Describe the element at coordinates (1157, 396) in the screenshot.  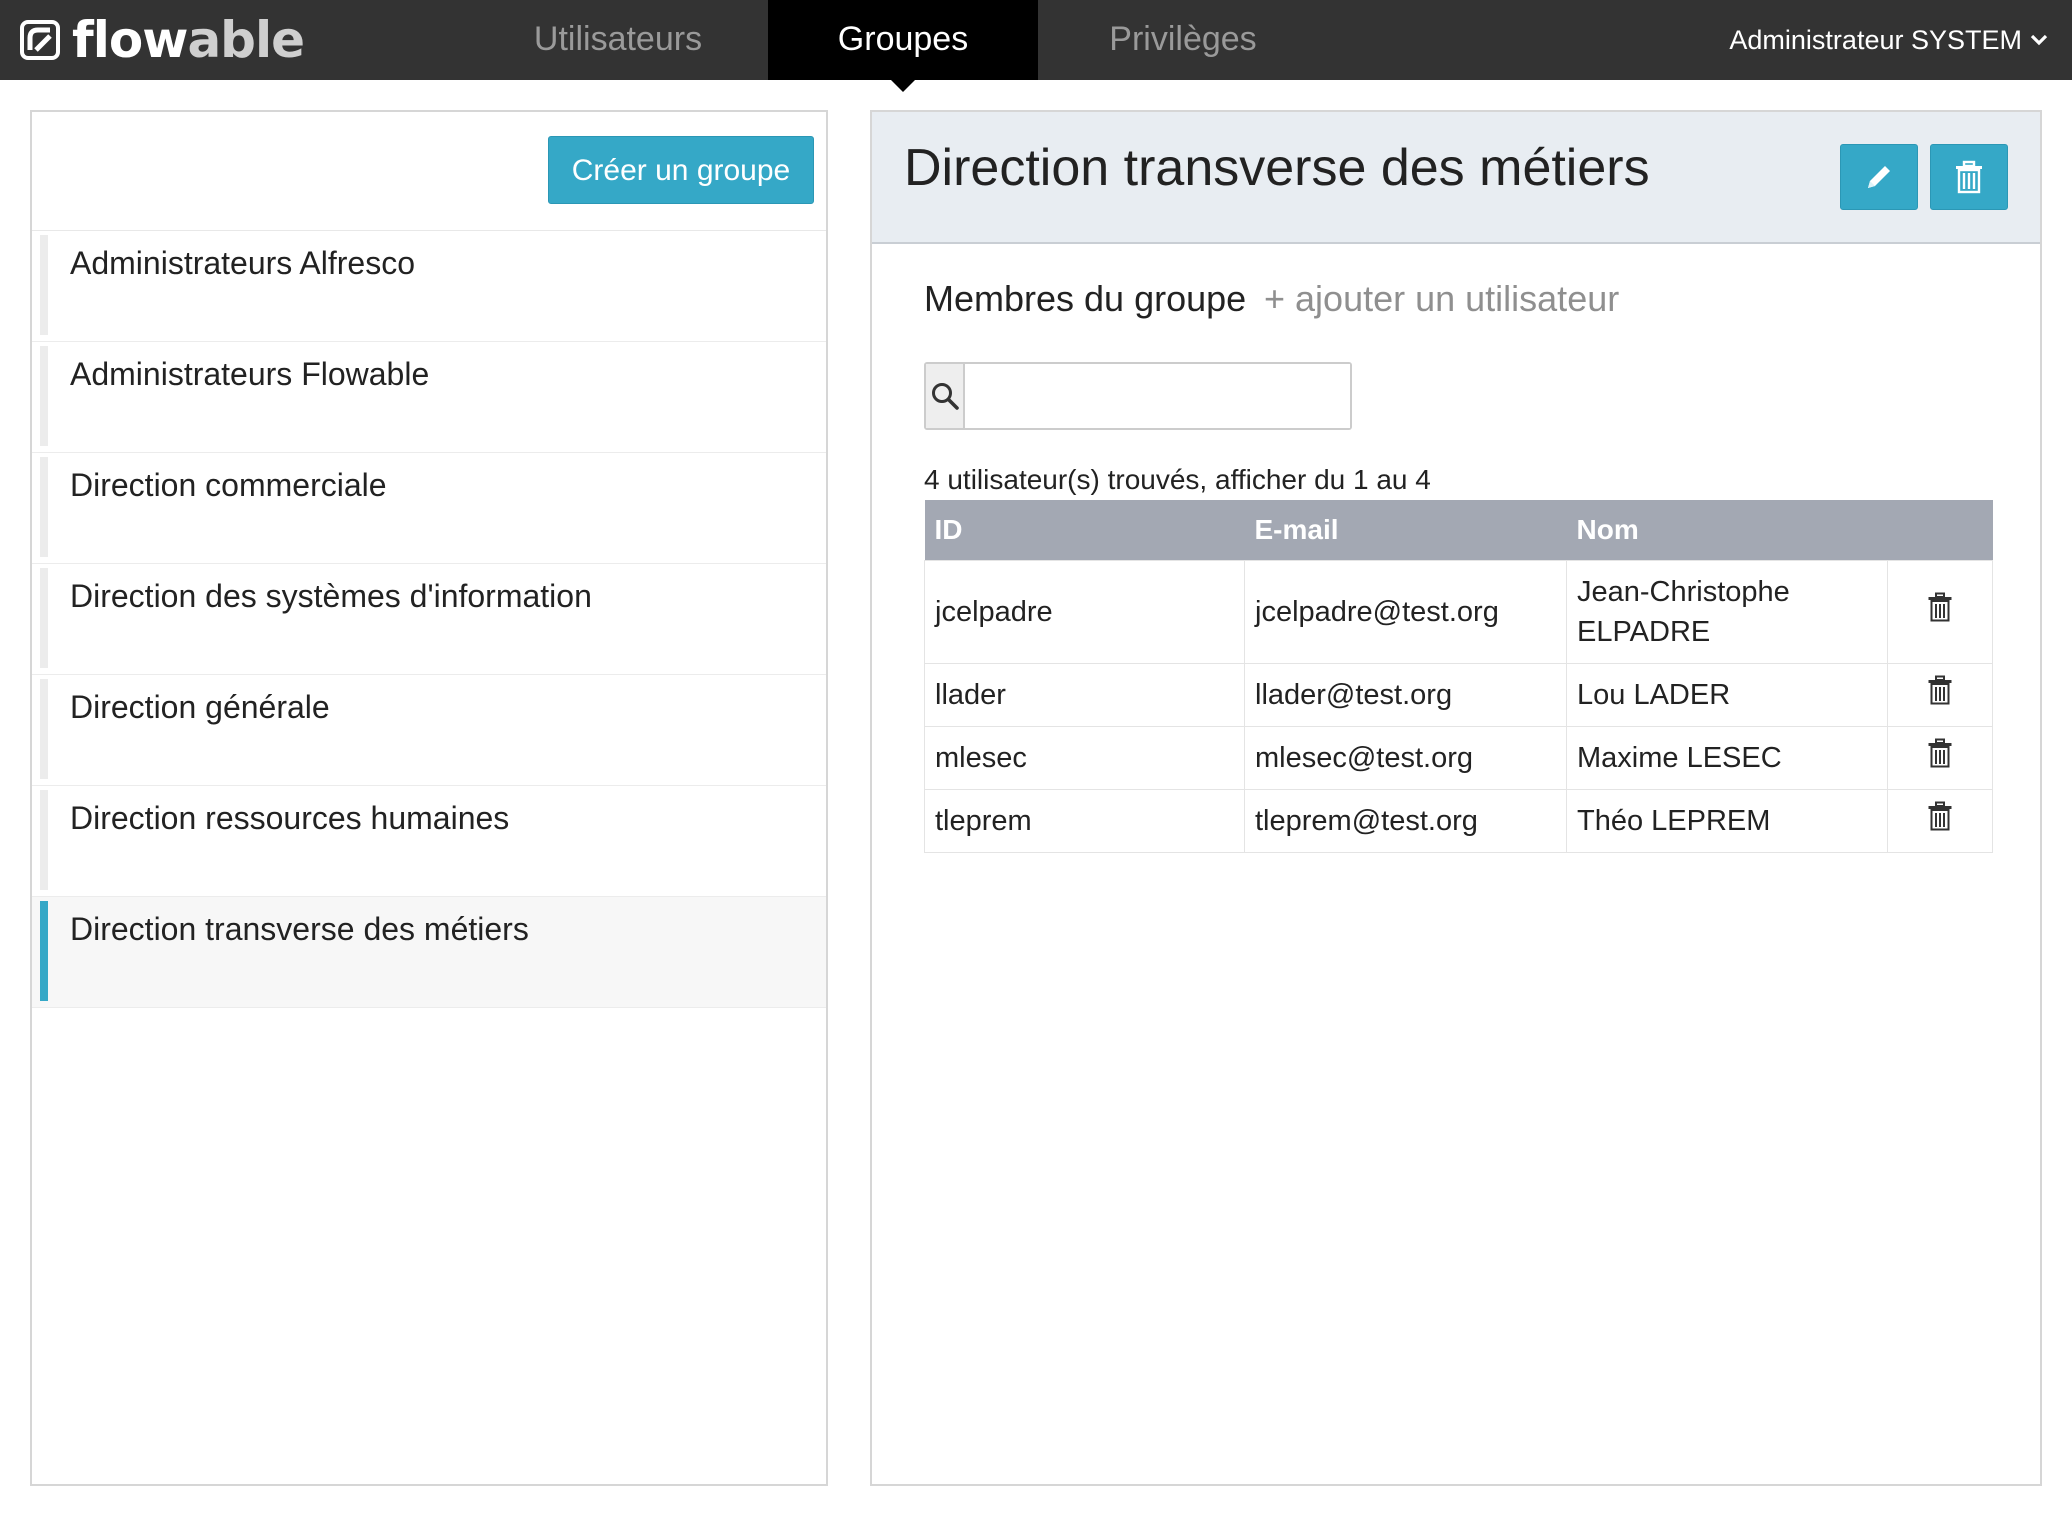
I see `search-input` at that location.